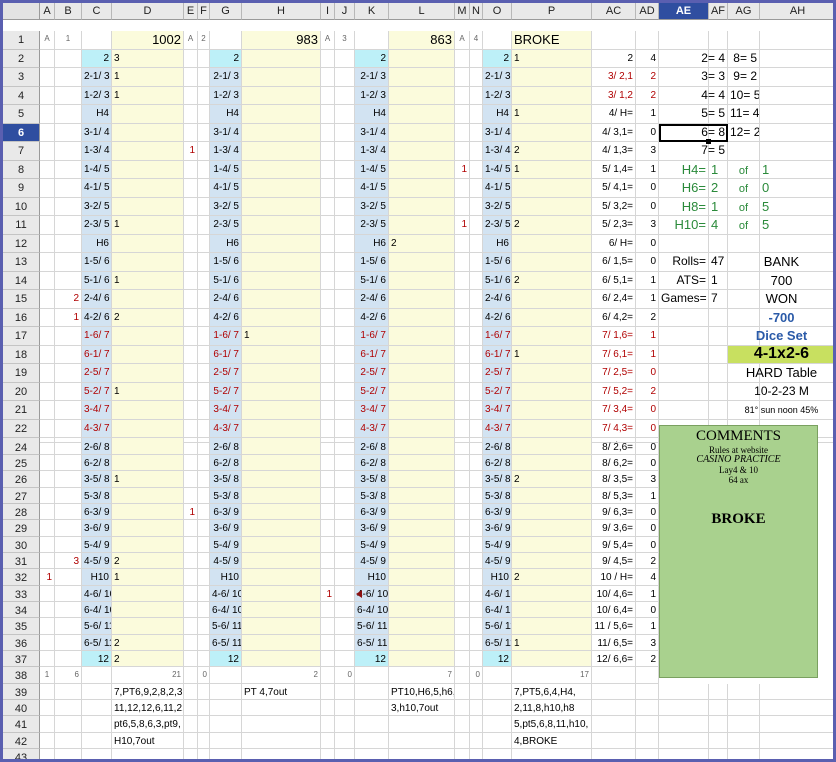 The height and width of the screenshot is (762, 836). What do you see at coordinates (614, 317) in the screenshot?
I see `combo-label: 6/ 4,2=` at bounding box center [614, 317].